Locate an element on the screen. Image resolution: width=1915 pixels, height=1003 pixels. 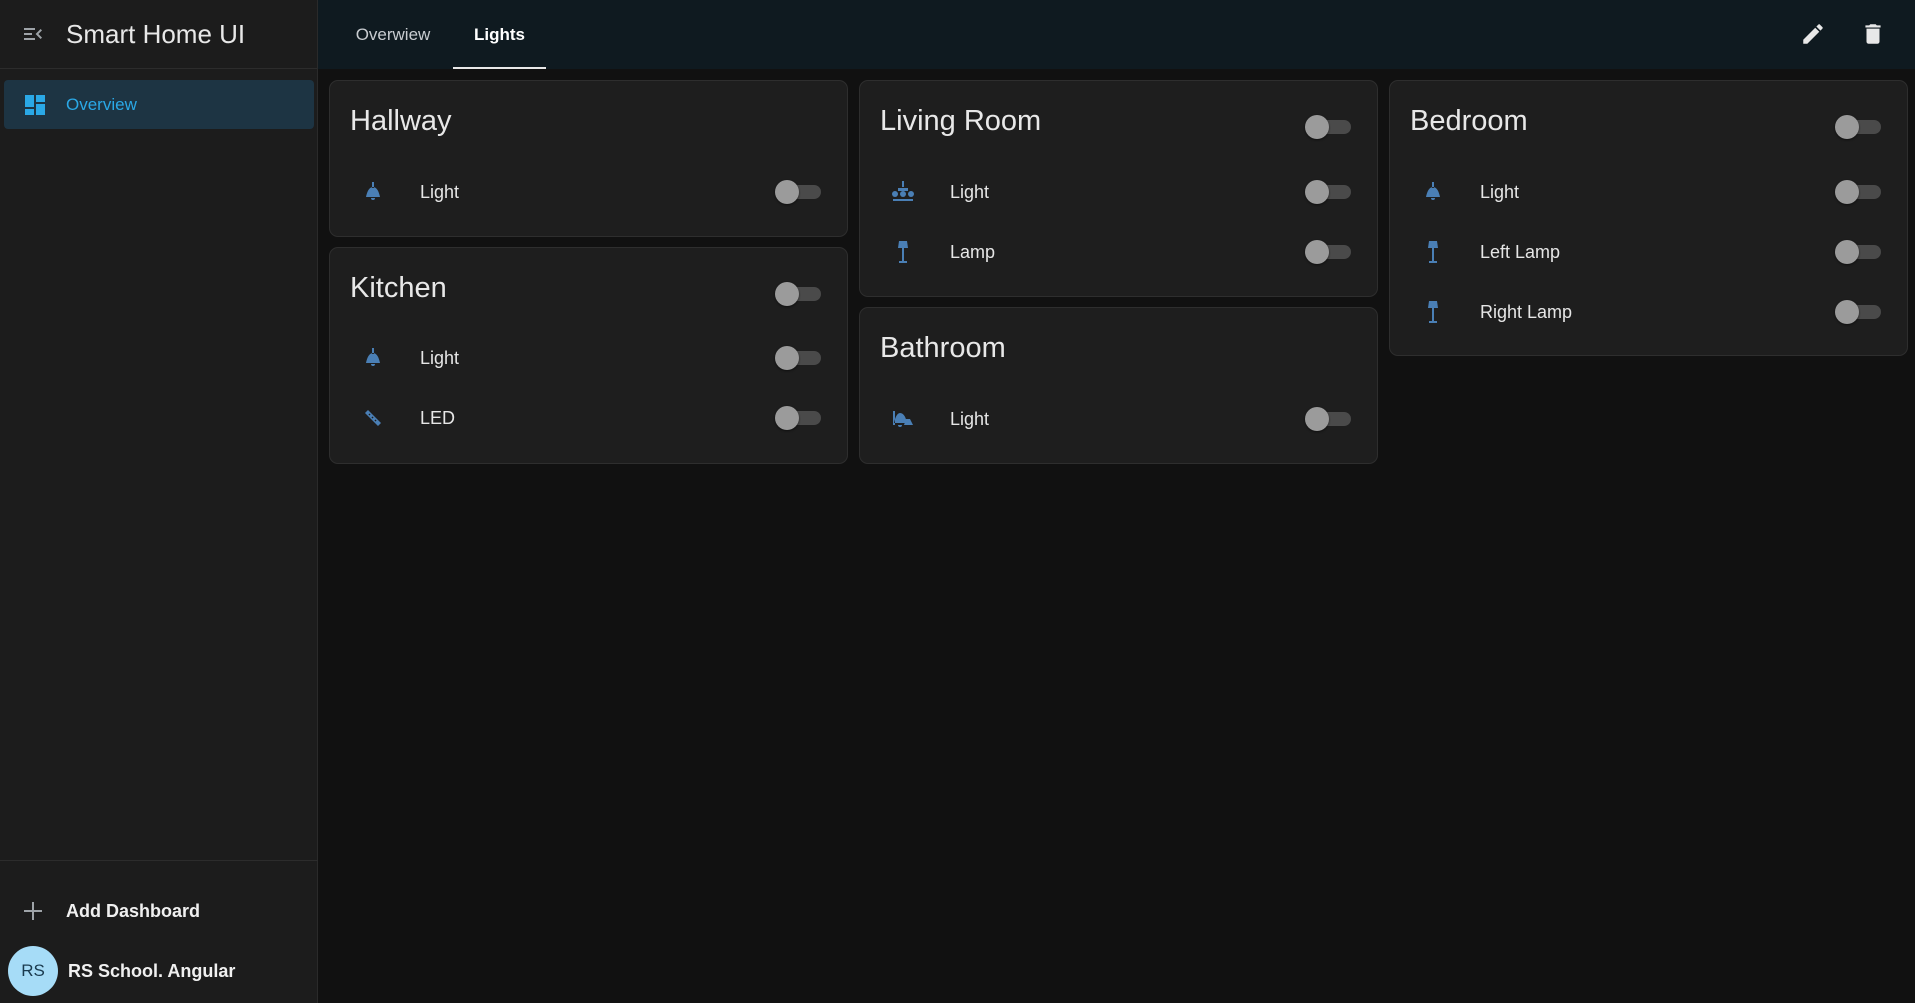
device-label: Left Lamp is located at coordinates (1520, 252).